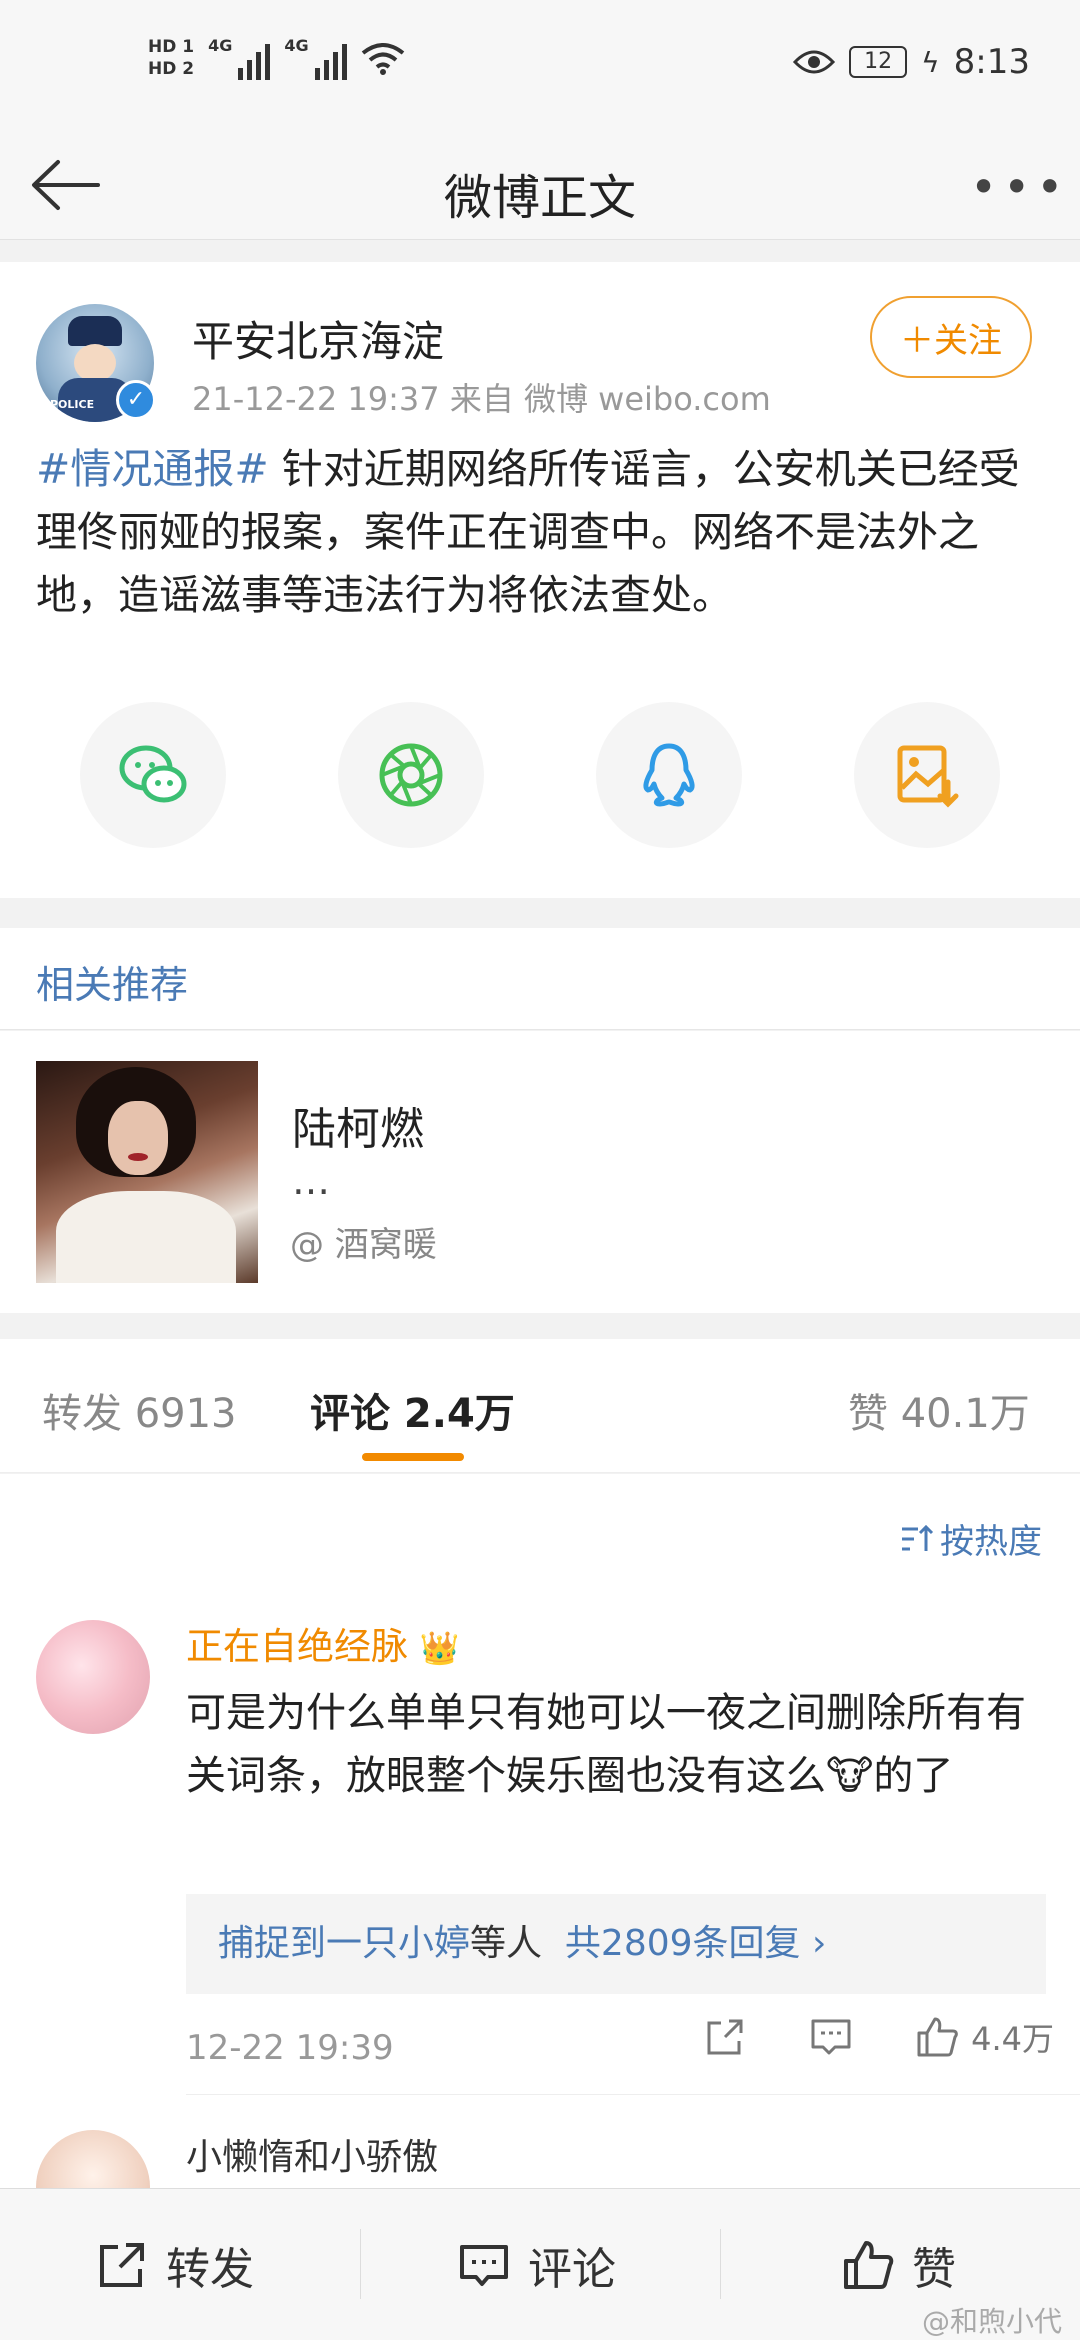 The height and width of the screenshot is (2340, 1080). I want to click on hashtag-link: #情况通报#, so click(152, 469).